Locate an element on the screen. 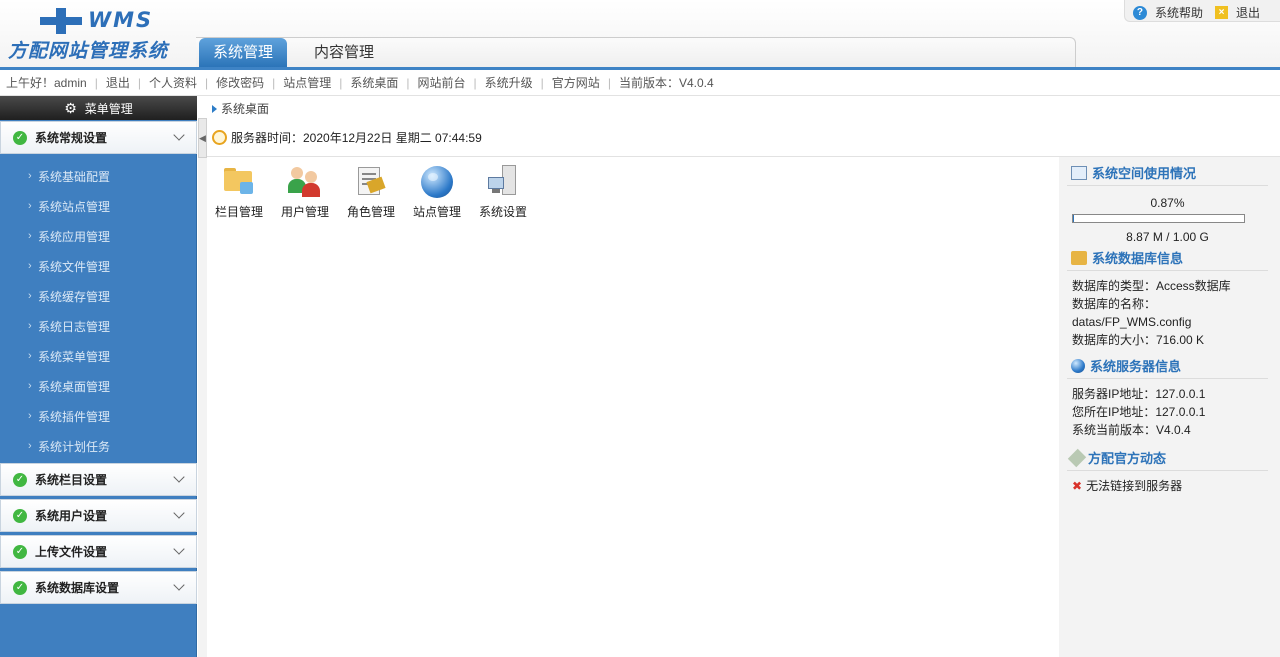  quick-link-label: 站点管理 is located at coordinates (436, 212).